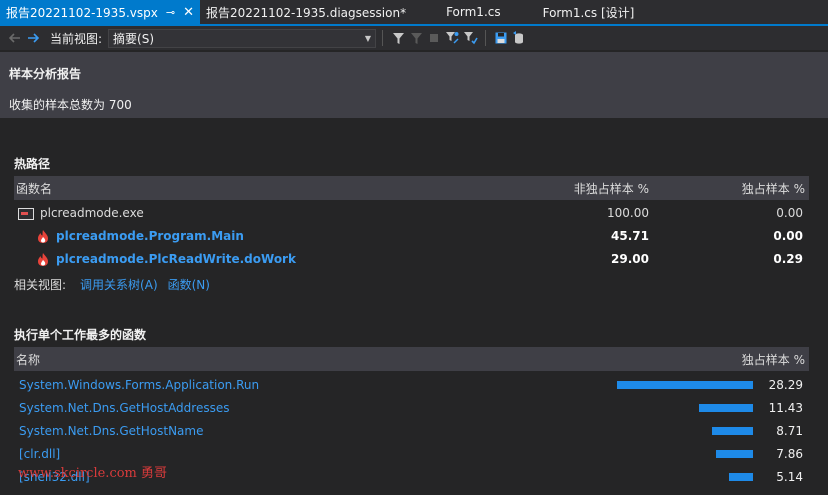  Describe the element at coordinates (368, 38) in the screenshot. I see `chevron-down-icon: ▼` at that location.